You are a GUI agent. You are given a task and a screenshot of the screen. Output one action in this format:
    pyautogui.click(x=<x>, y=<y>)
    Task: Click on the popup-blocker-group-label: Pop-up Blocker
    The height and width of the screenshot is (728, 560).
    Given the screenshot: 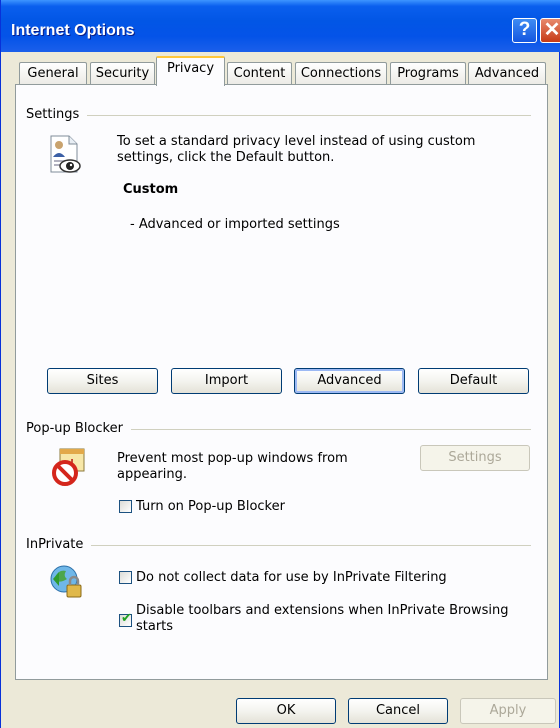 What is the action you would take?
    pyautogui.click(x=78, y=428)
    